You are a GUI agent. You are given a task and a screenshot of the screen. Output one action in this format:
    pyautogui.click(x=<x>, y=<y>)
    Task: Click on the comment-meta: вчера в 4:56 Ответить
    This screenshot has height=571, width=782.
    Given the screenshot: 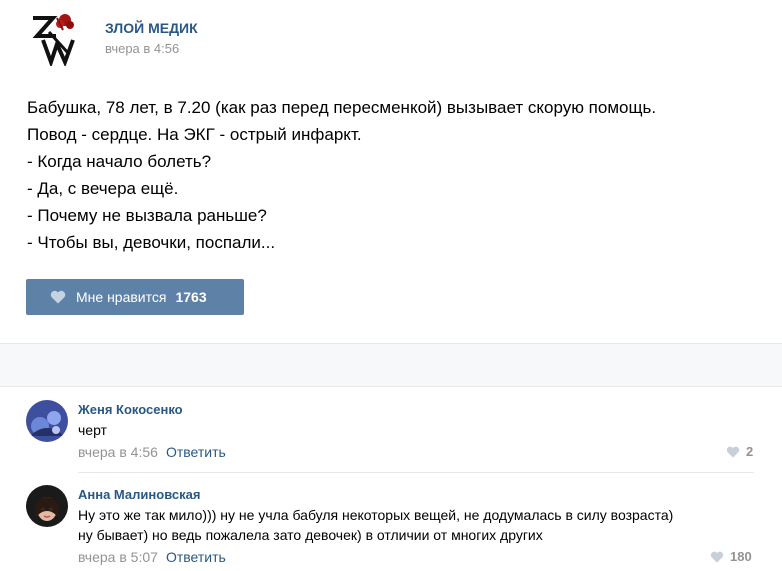 What is the action you would take?
    pyautogui.click(x=152, y=452)
    